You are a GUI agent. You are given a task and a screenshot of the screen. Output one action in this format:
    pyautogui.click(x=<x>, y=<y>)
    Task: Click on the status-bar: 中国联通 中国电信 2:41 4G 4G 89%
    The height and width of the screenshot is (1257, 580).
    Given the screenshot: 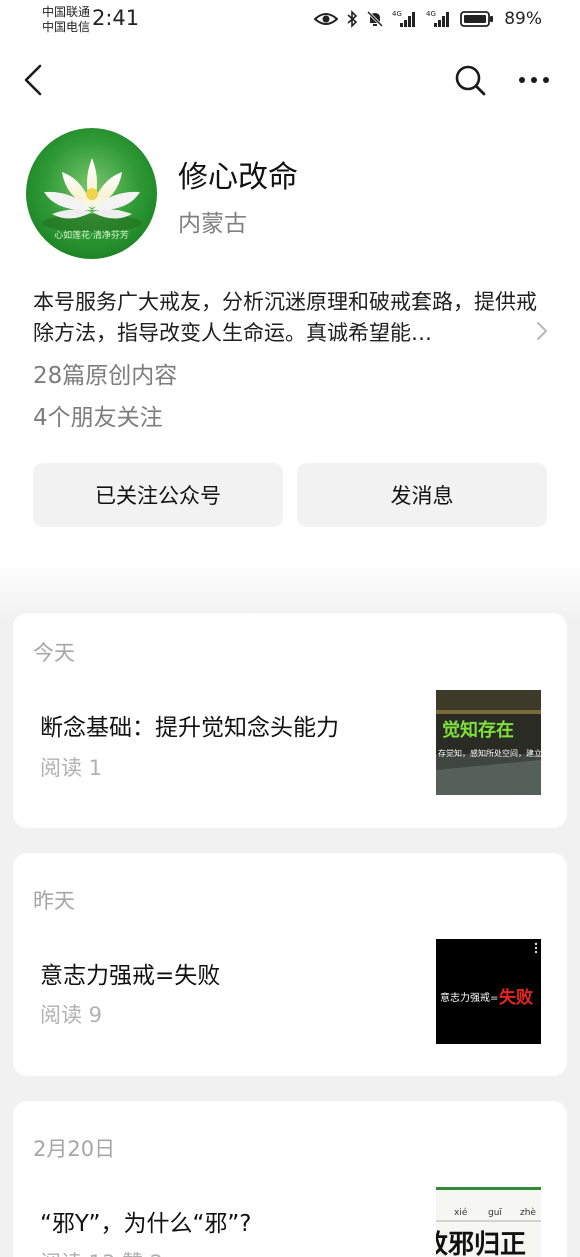 What is the action you would take?
    pyautogui.click(x=290, y=22)
    